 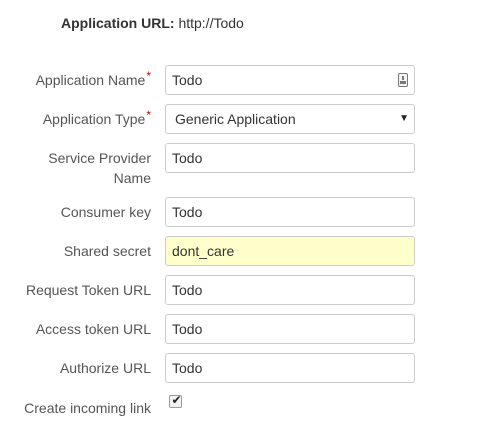 What do you see at coordinates (99, 168) in the screenshot?
I see `service-provider-name-label: Service Provider Name` at bounding box center [99, 168].